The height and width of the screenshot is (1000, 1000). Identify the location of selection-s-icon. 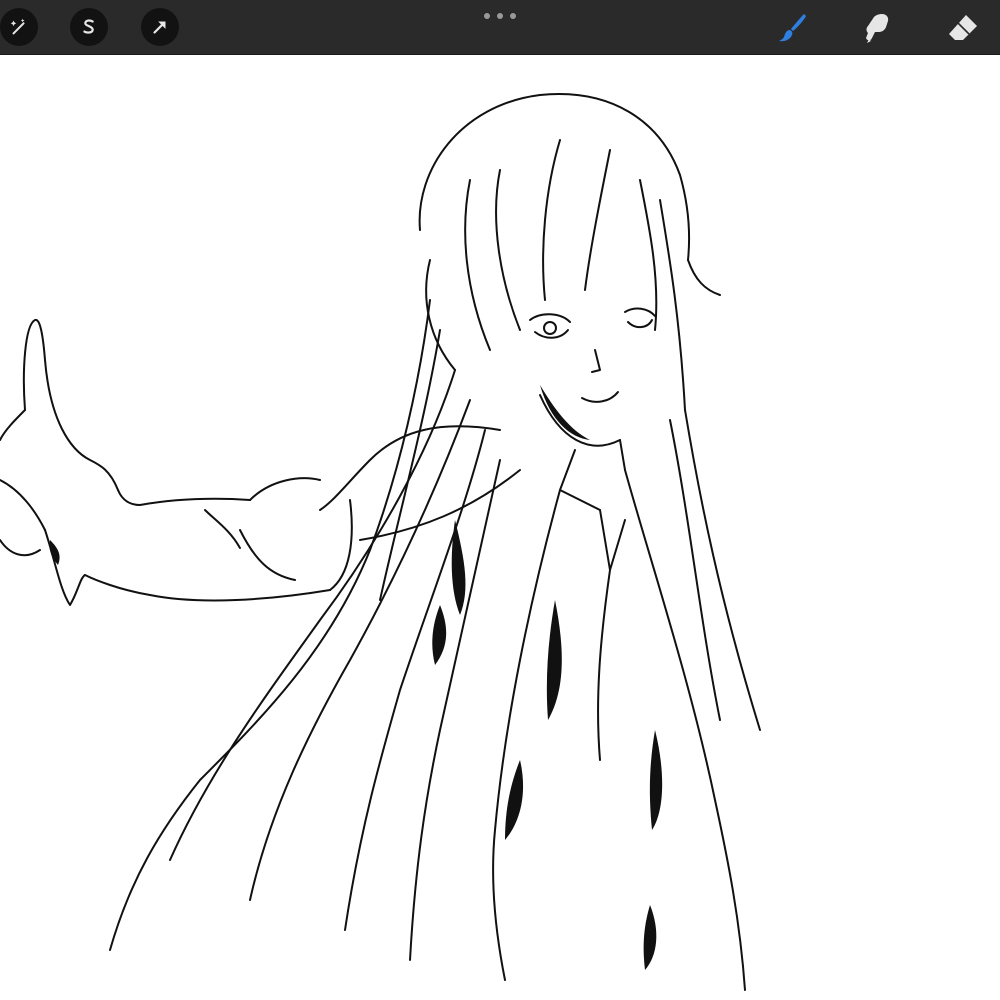
(88, 26).